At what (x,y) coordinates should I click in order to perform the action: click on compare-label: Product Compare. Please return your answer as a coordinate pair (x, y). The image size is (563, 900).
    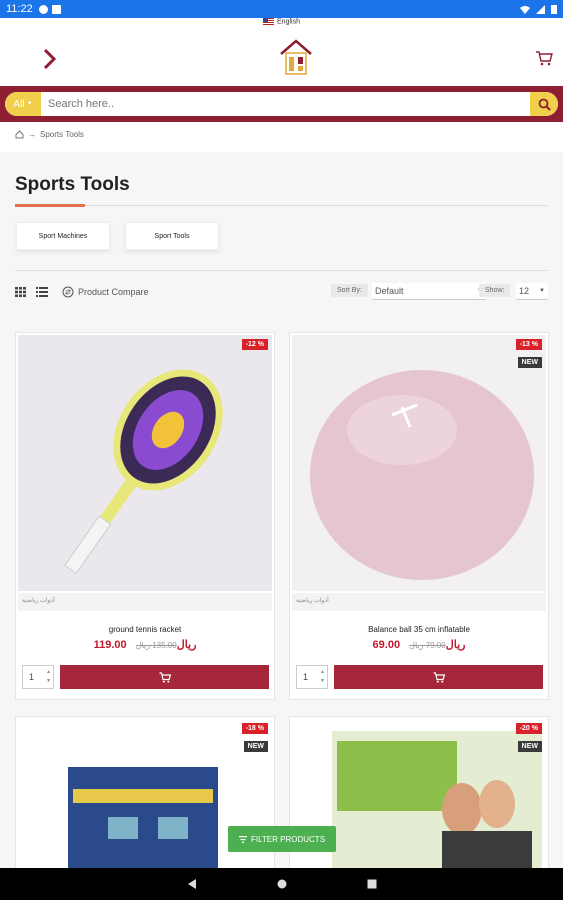
    Looking at the image, I should click on (113, 292).